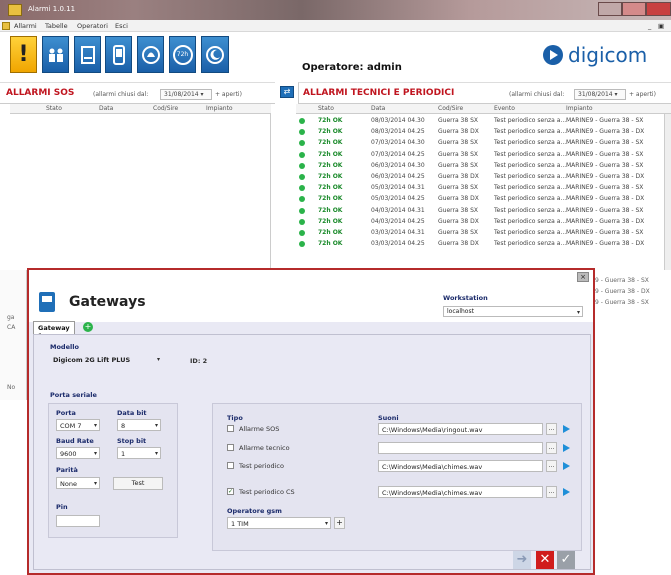  I want to click on porta-select: COM 7 ▾, so click(78, 425).